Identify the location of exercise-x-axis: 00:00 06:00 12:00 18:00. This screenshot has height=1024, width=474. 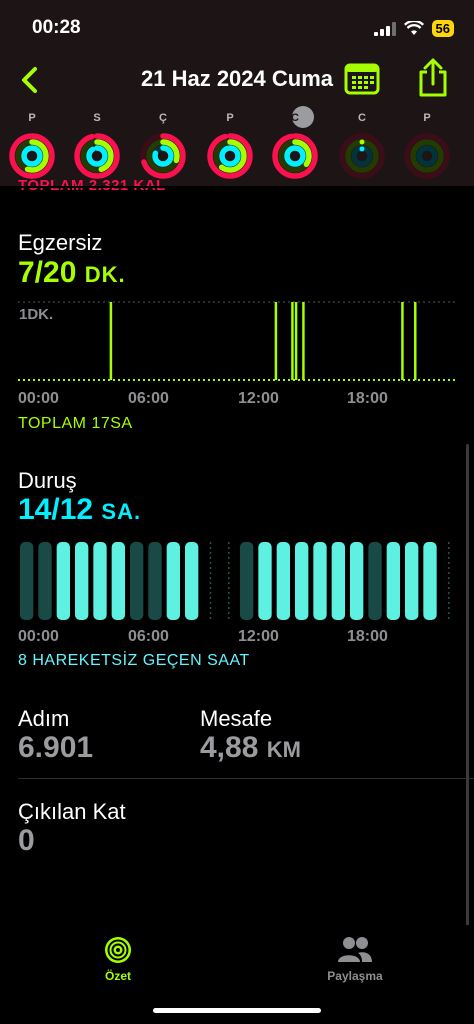
(238, 401).